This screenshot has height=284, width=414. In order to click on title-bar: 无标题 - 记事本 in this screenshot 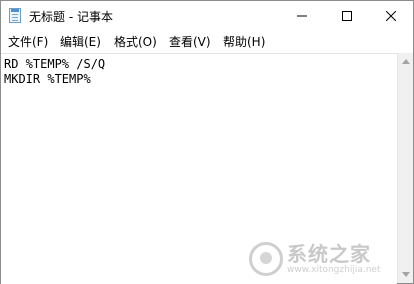, I will do `click(207, 16)`.